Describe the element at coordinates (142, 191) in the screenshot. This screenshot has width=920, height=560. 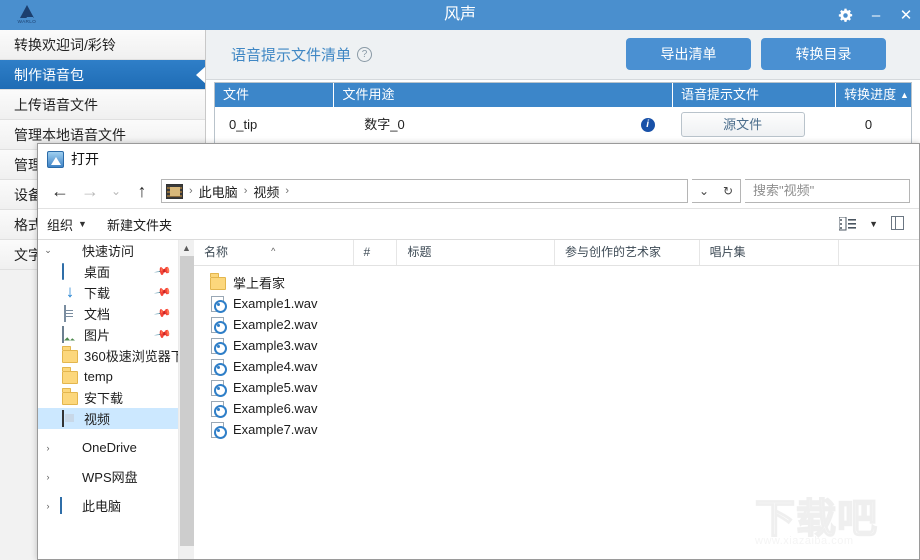
I see `up-icon: ↑` at that location.